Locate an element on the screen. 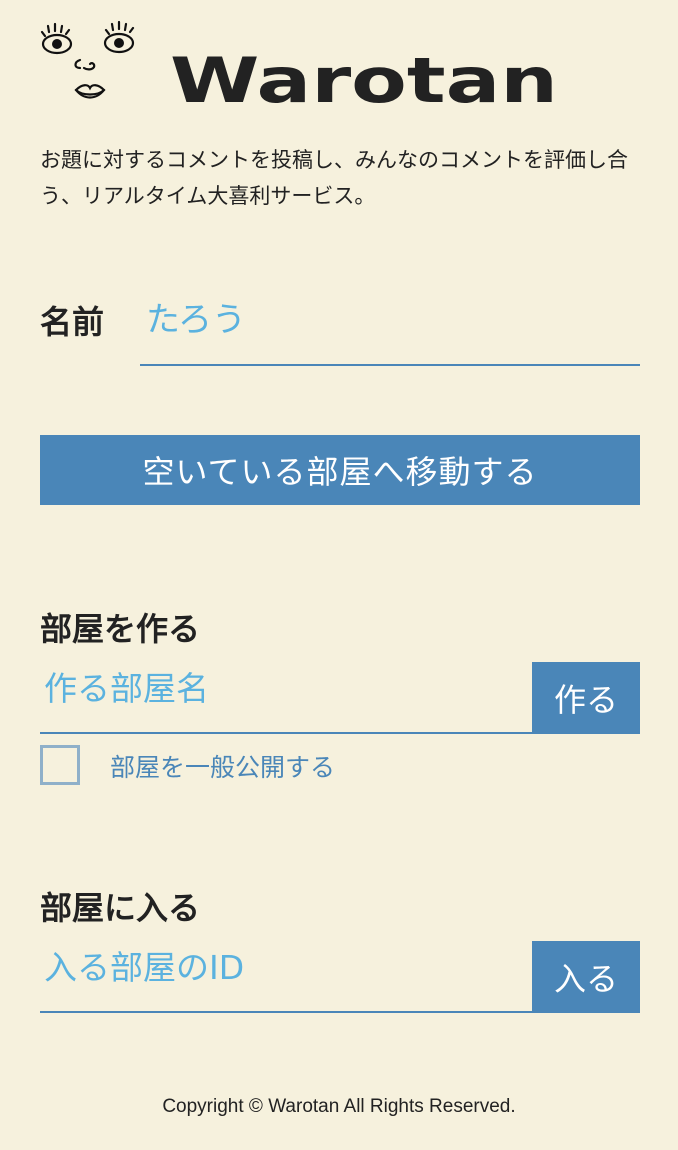 The height and width of the screenshot is (1150, 678). move-to-empty-room-button: 空いている部屋へ移動する is located at coordinates (340, 470).